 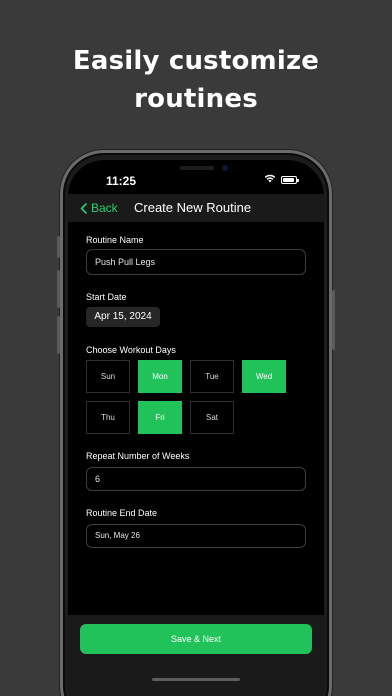 I want to click on status-time: 11:25, so click(x=121, y=181).